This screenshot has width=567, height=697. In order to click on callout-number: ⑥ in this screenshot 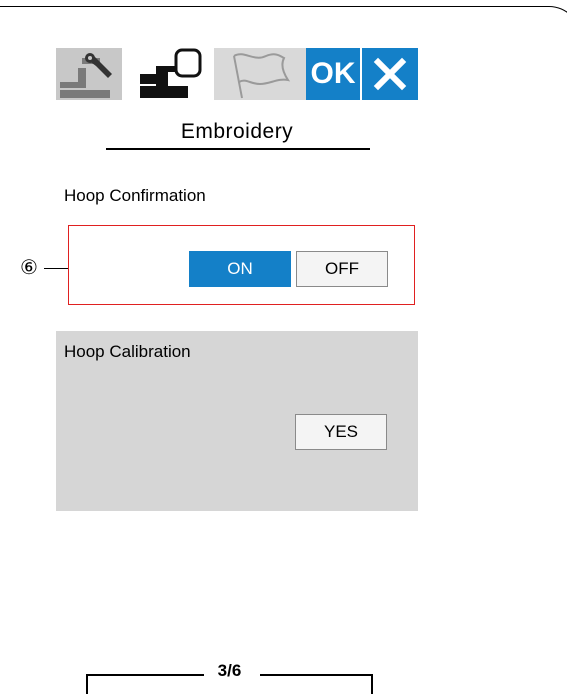, I will do `click(29, 268)`.